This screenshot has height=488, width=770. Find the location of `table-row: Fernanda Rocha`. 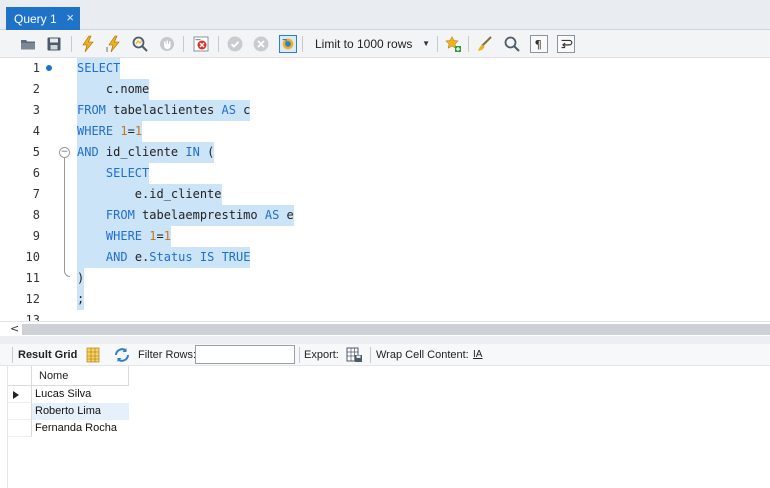

table-row: Fernanda Rocha is located at coordinates (68, 428).